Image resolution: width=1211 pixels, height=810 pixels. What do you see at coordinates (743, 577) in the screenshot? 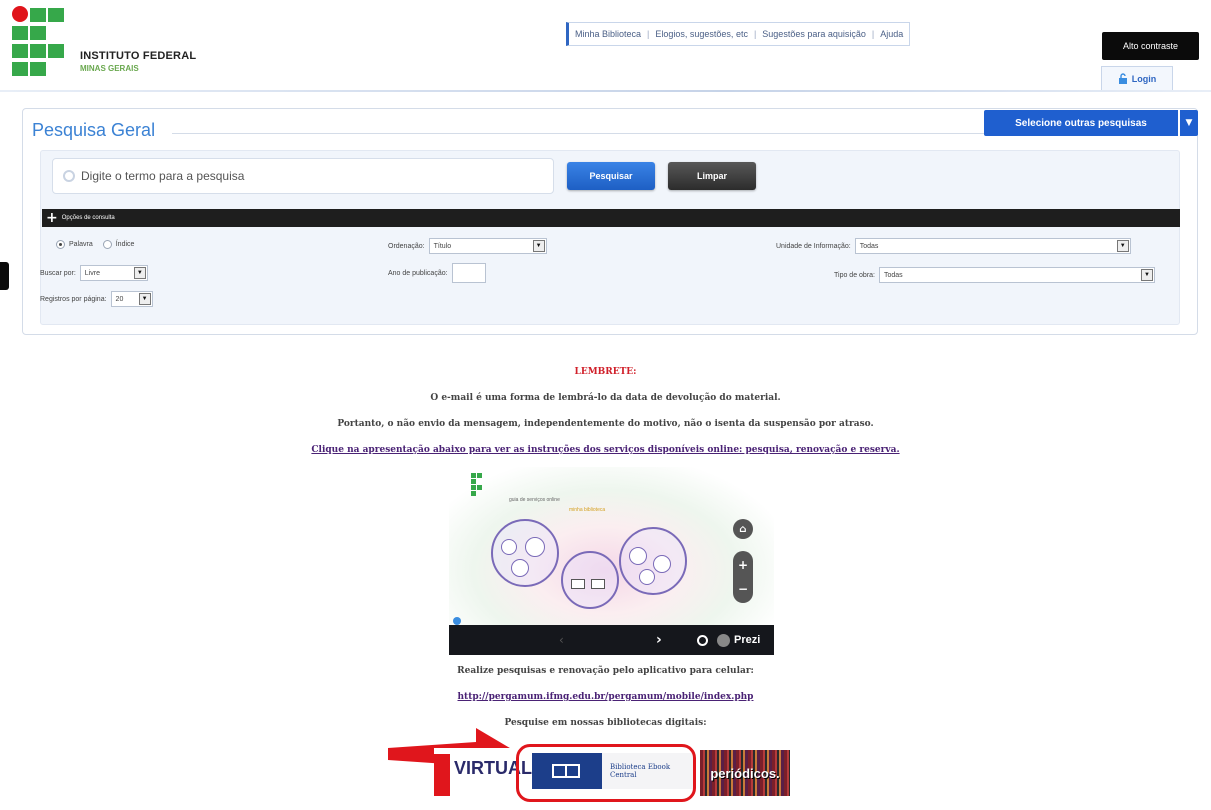
I see `zoom-control: + −` at bounding box center [743, 577].